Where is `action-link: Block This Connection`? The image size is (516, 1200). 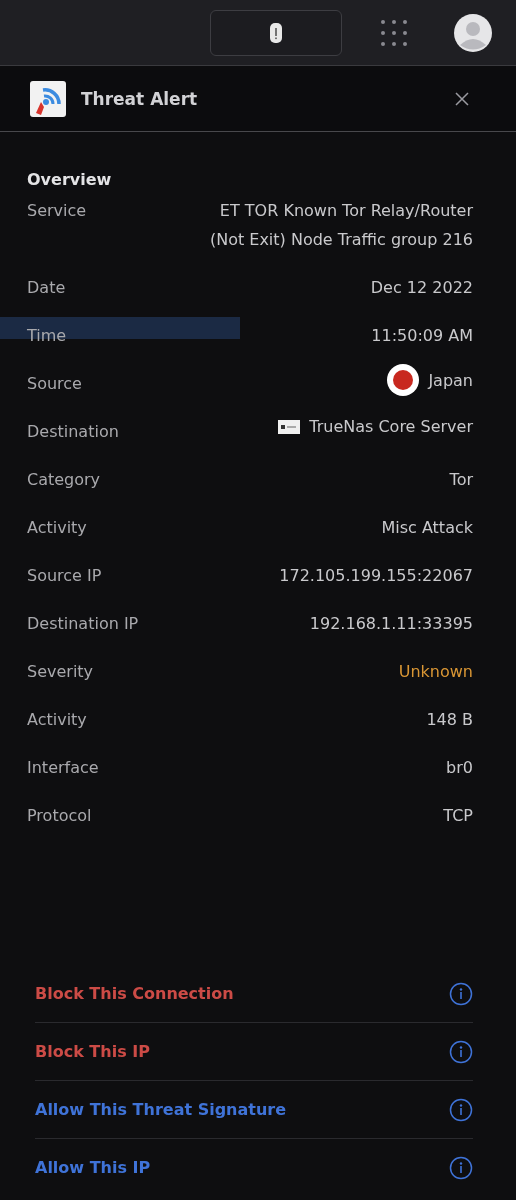
action-link: Block This Connection is located at coordinates (134, 993).